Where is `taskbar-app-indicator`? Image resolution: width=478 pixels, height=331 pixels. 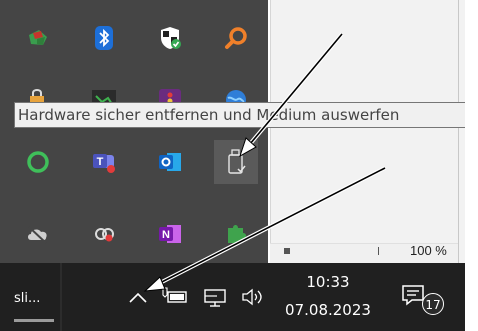 taskbar-app-indicator is located at coordinates (34, 320).